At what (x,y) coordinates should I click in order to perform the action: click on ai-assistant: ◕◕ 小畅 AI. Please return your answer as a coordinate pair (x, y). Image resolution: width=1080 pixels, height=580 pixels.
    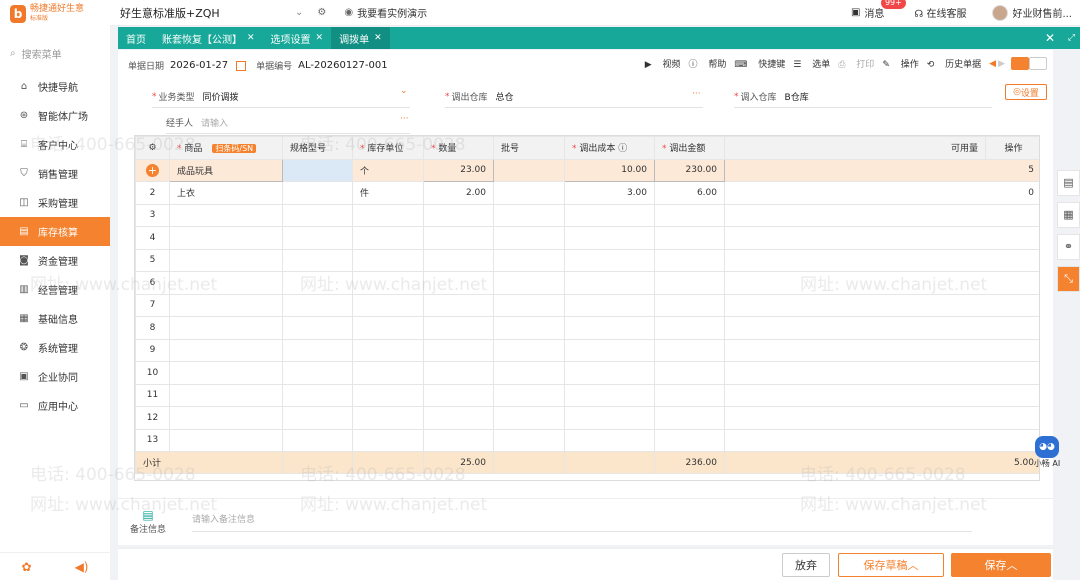
    Looking at the image, I should click on (1047, 455).